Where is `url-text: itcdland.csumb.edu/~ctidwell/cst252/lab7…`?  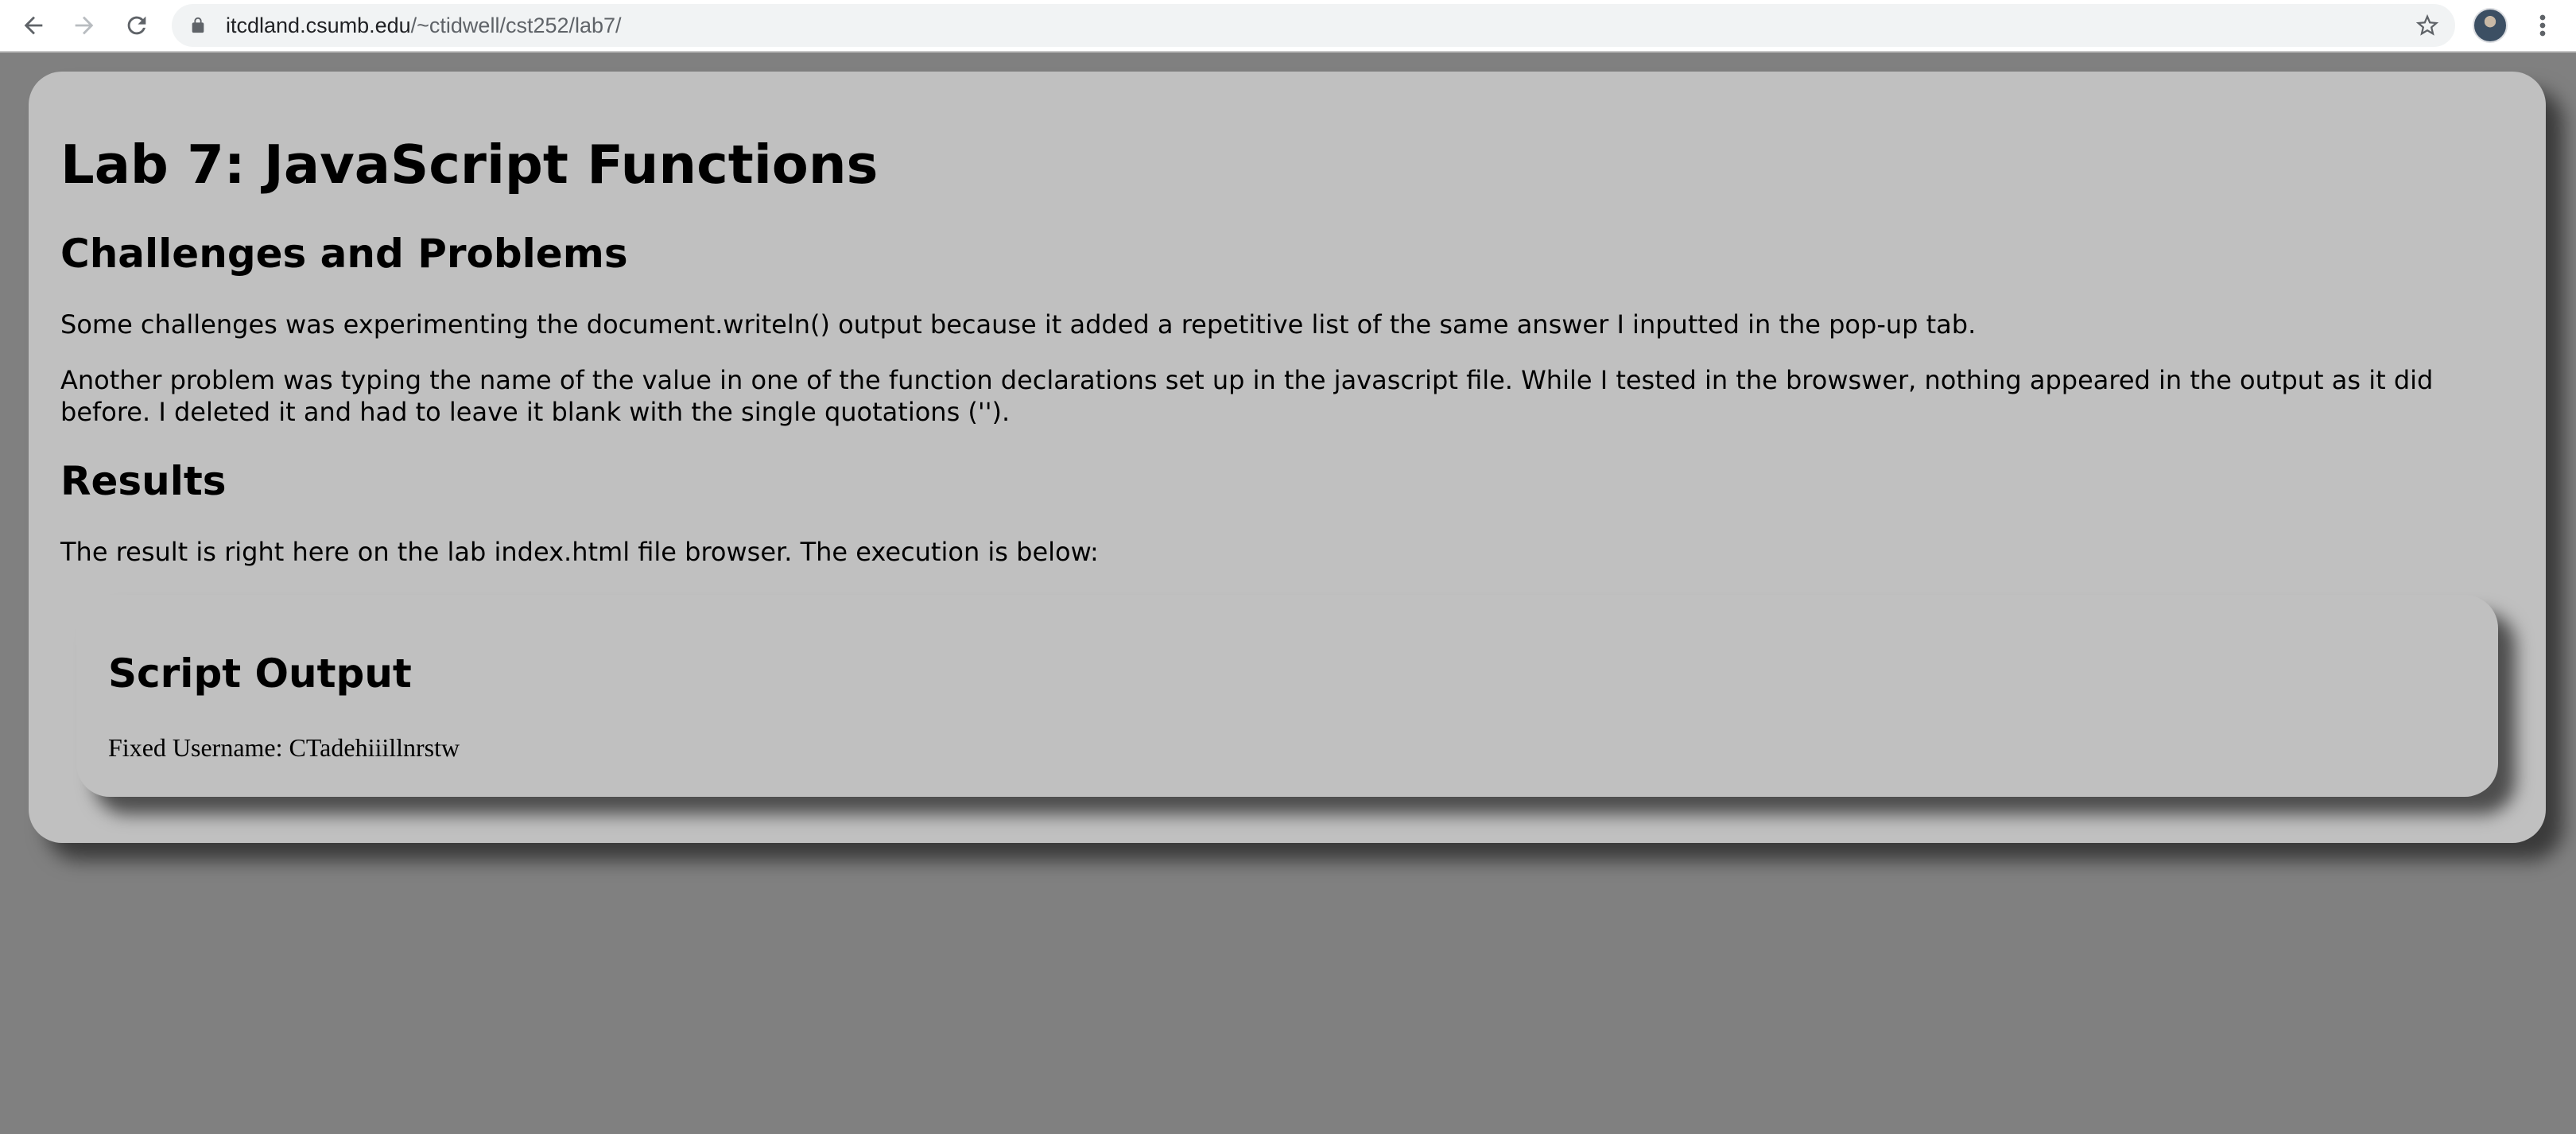
url-text: itcdland.csumb.edu/~ctidwell/cst252/lab7… is located at coordinates (424, 25).